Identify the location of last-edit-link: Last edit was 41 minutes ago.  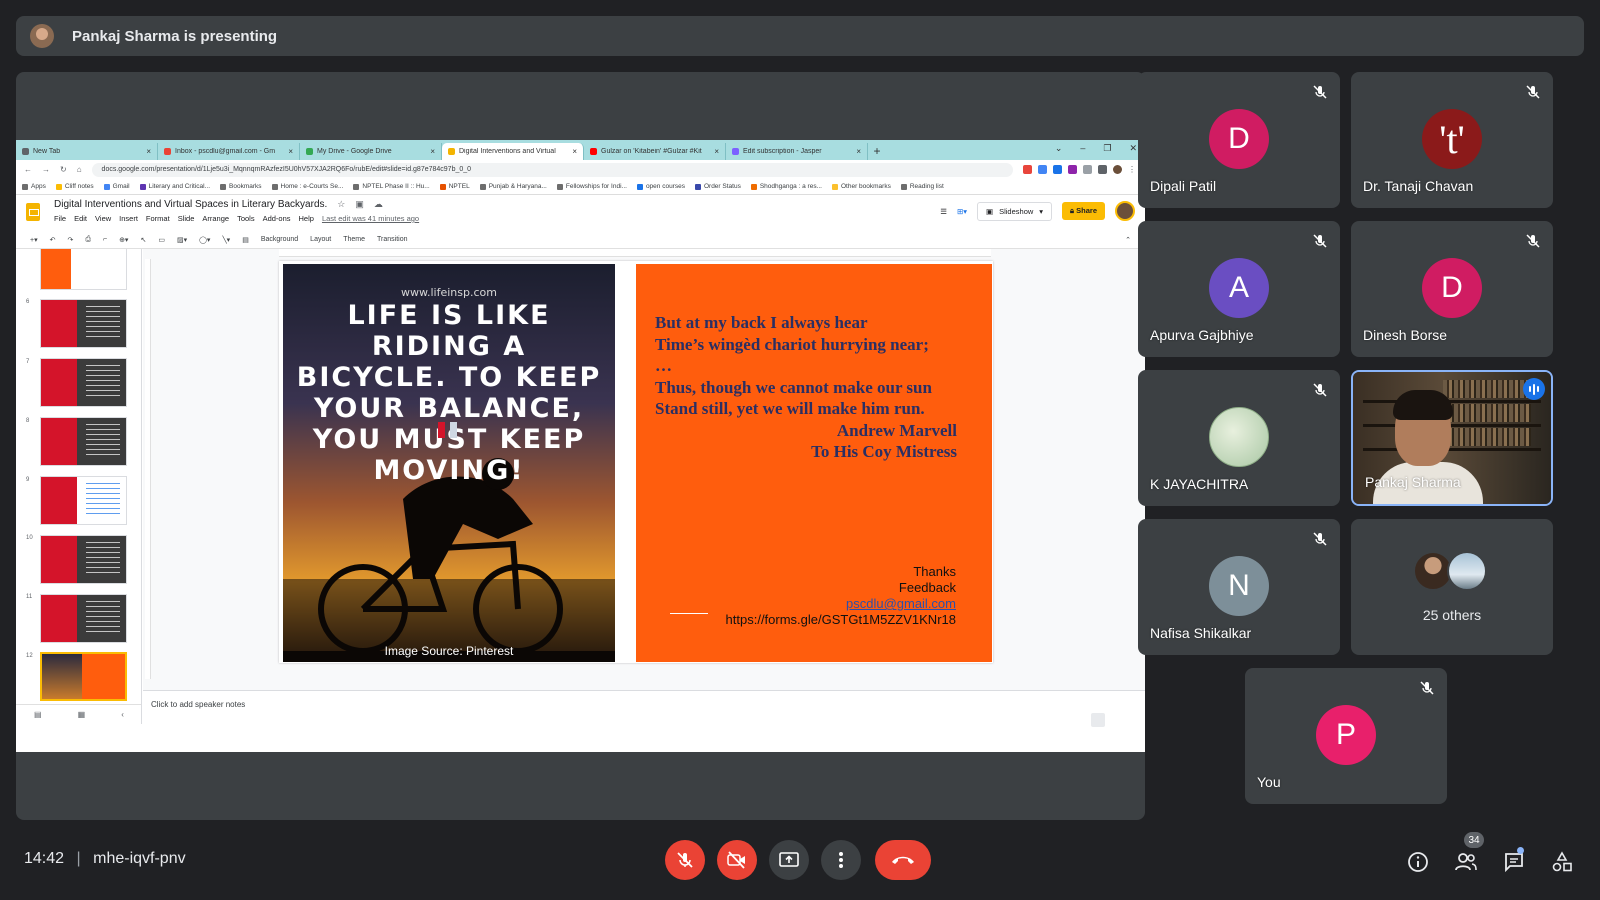
(370, 218).